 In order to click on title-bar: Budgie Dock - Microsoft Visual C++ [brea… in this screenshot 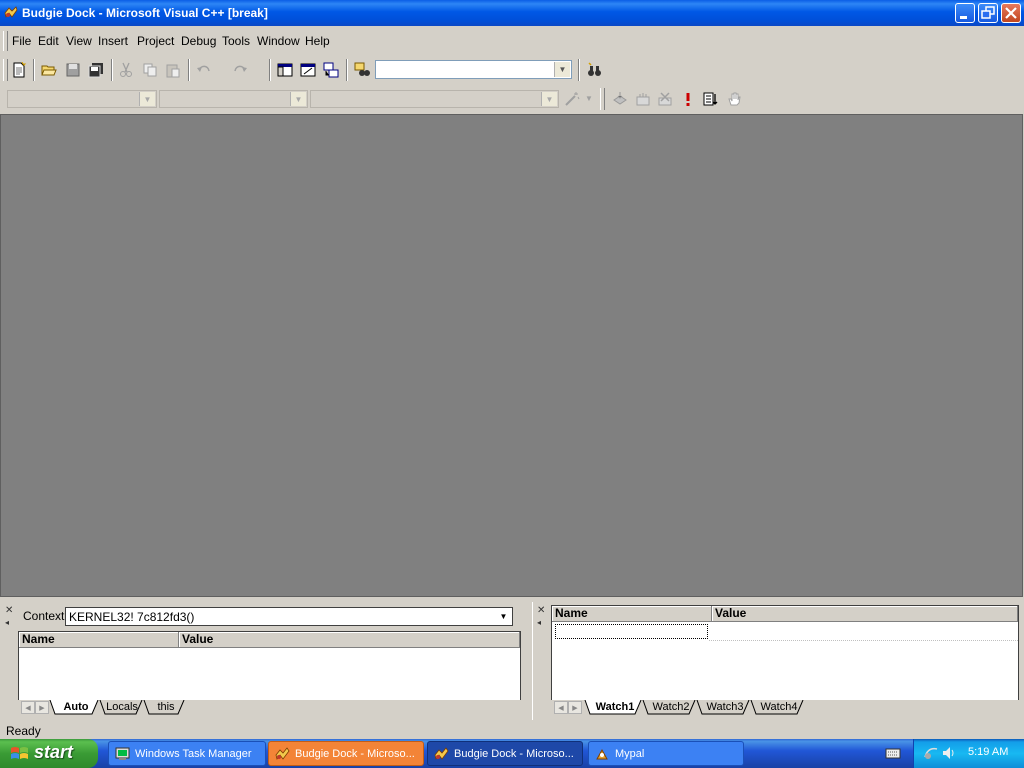, I will do `click(512, 13)`.